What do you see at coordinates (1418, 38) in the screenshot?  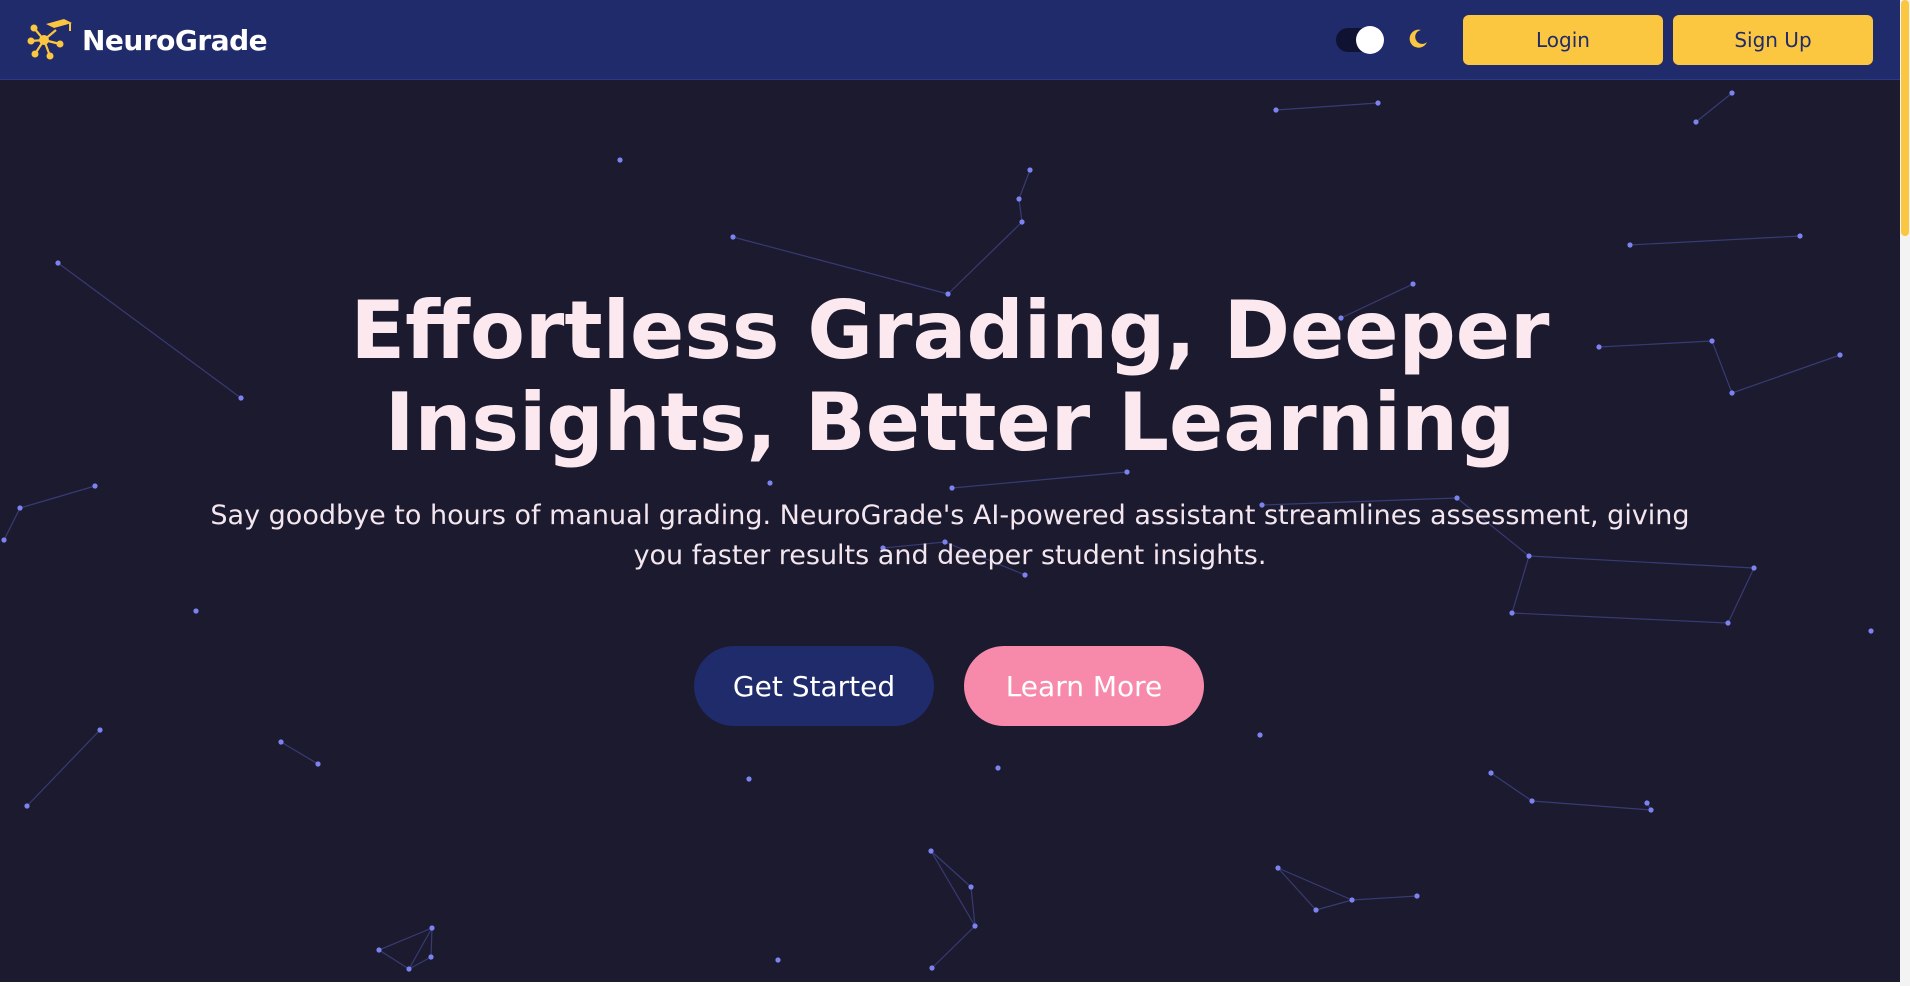 I see `moon-icon` at bounding box center [1418, 38].